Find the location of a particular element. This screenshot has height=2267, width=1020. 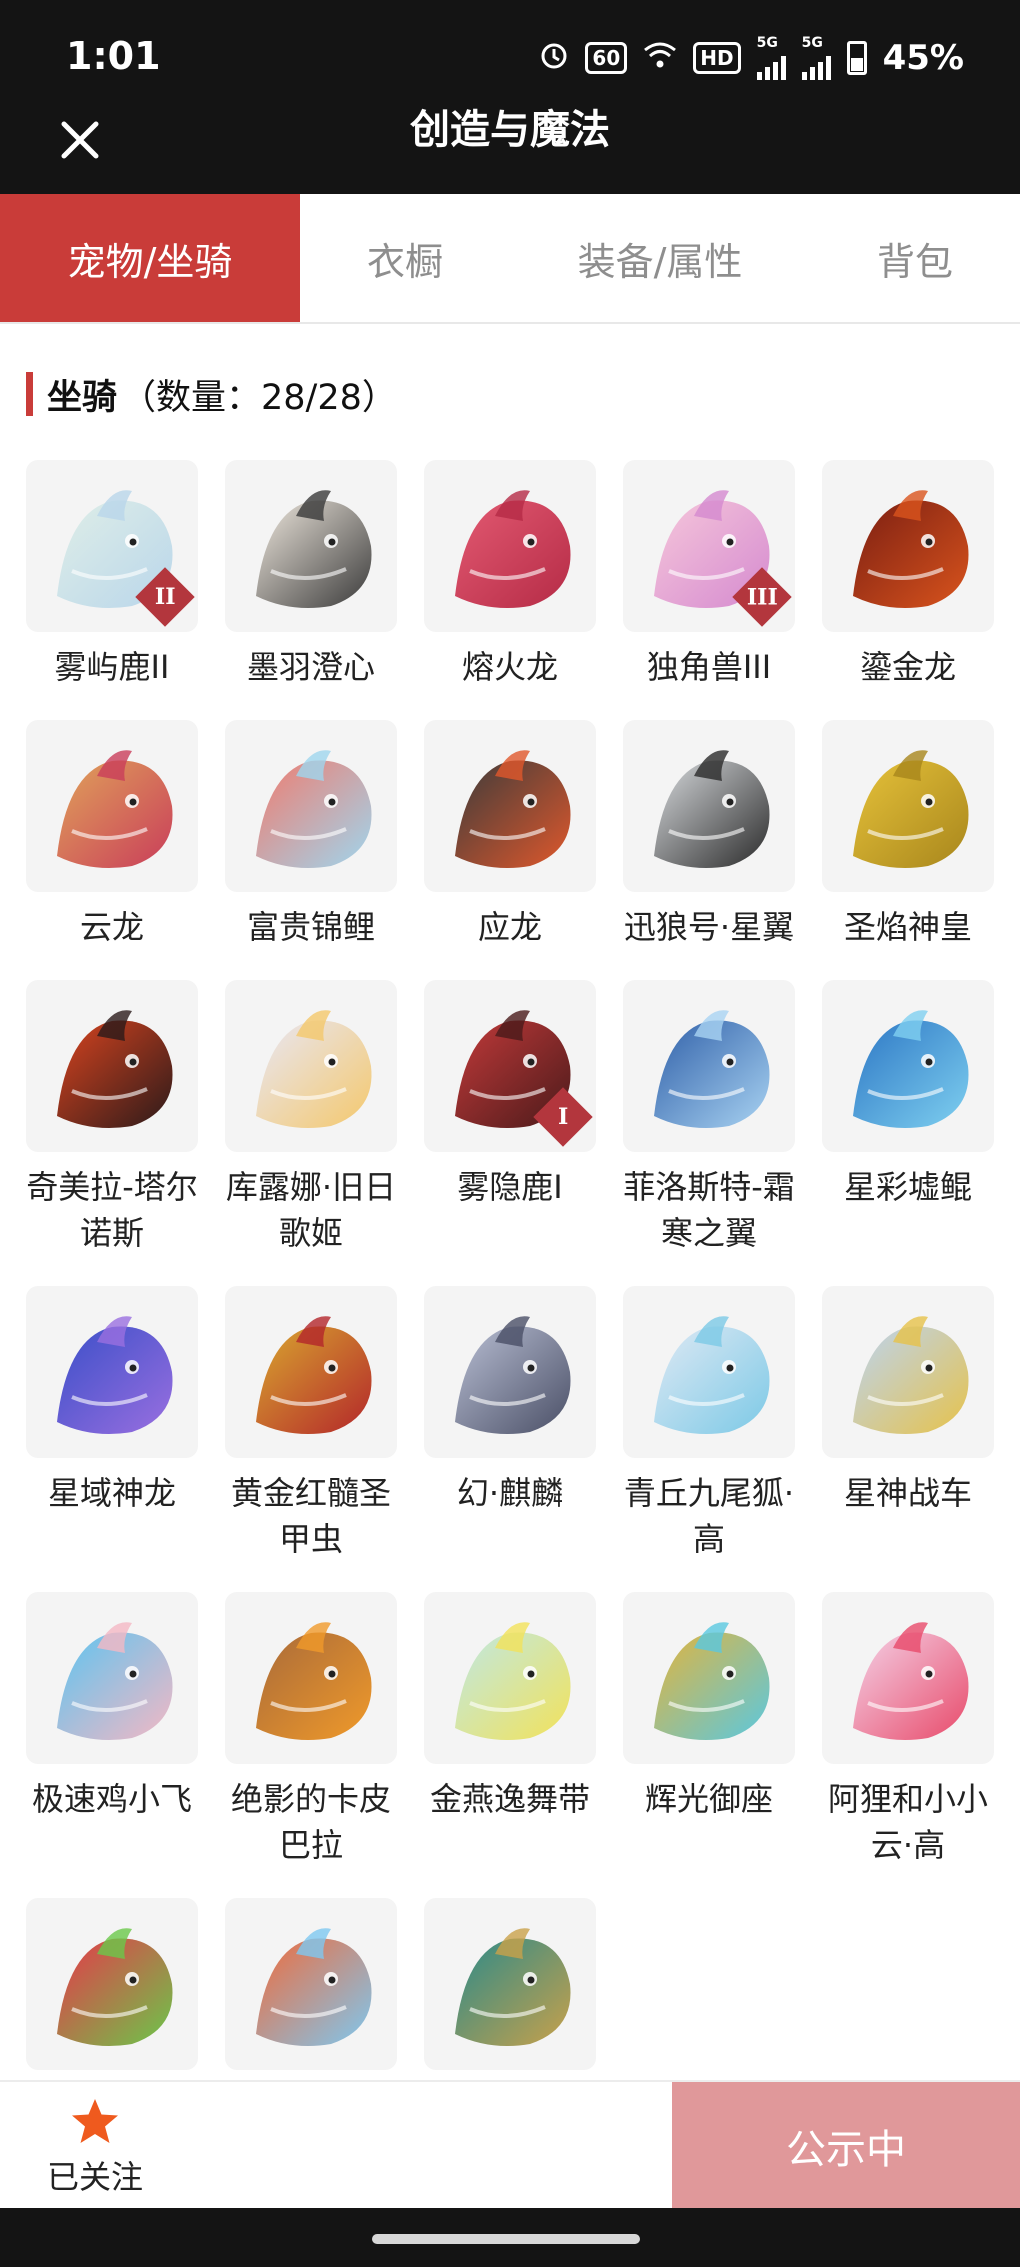

wifi-icon is located at coordinates (660, 58).